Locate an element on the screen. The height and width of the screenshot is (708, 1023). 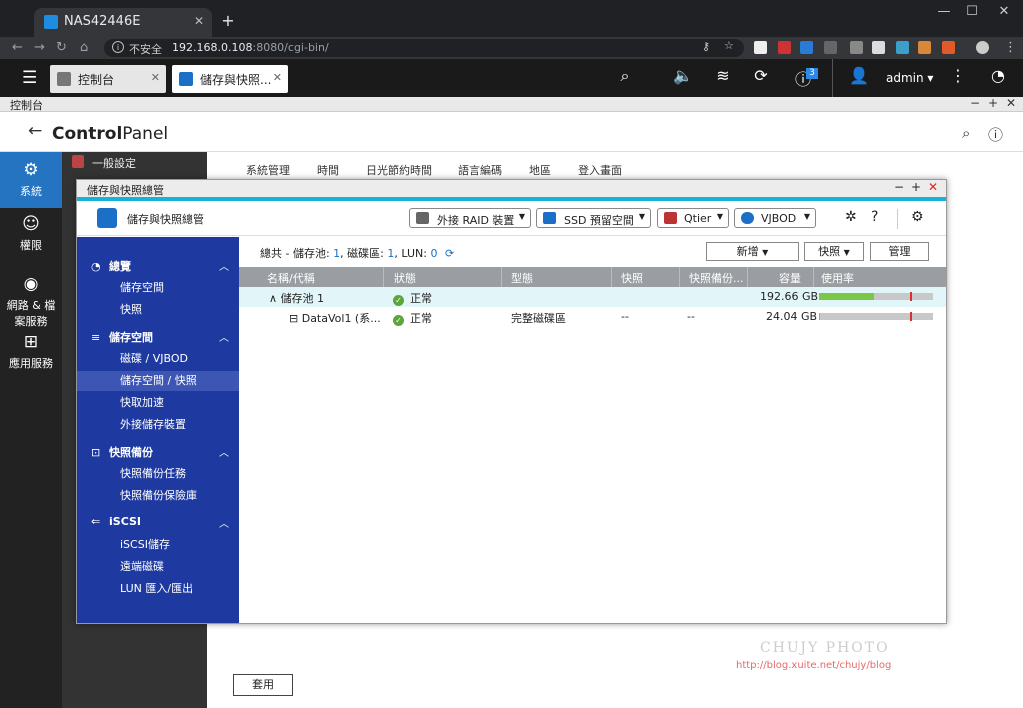
help-icon: ⓘ is located at coordinates (995, 134).